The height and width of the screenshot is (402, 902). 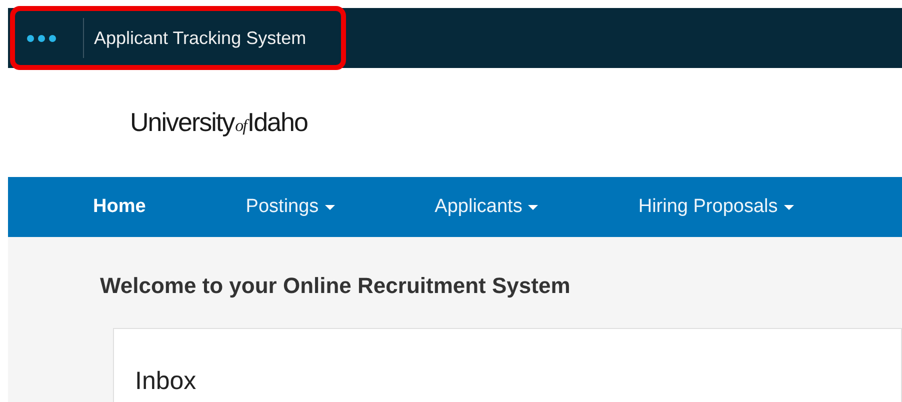 What do you see at coordinates (290, 207) in the screenshot?
I see `nav-tab: Postings` at bounding box center [290, 207].